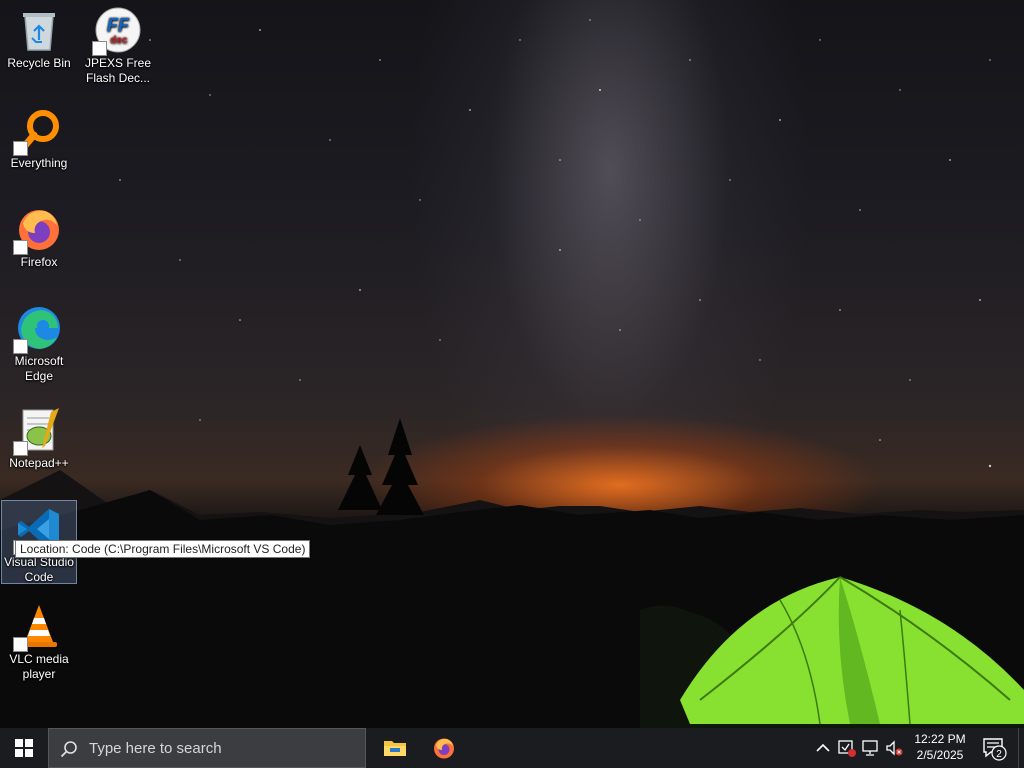 This screenshot has height=773, width=1024. I want to click on security-alert-icon, so click(847, 748).